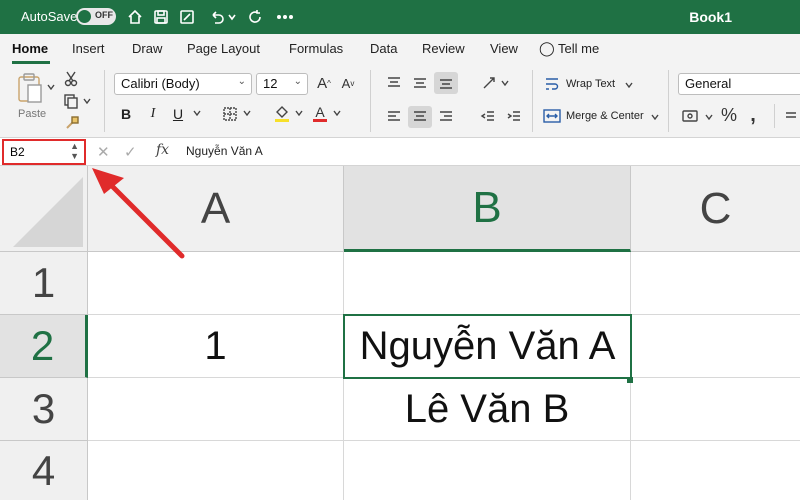 This screenshot has width=800, height=500. I want to click on cell-a3, so click(216, 409).